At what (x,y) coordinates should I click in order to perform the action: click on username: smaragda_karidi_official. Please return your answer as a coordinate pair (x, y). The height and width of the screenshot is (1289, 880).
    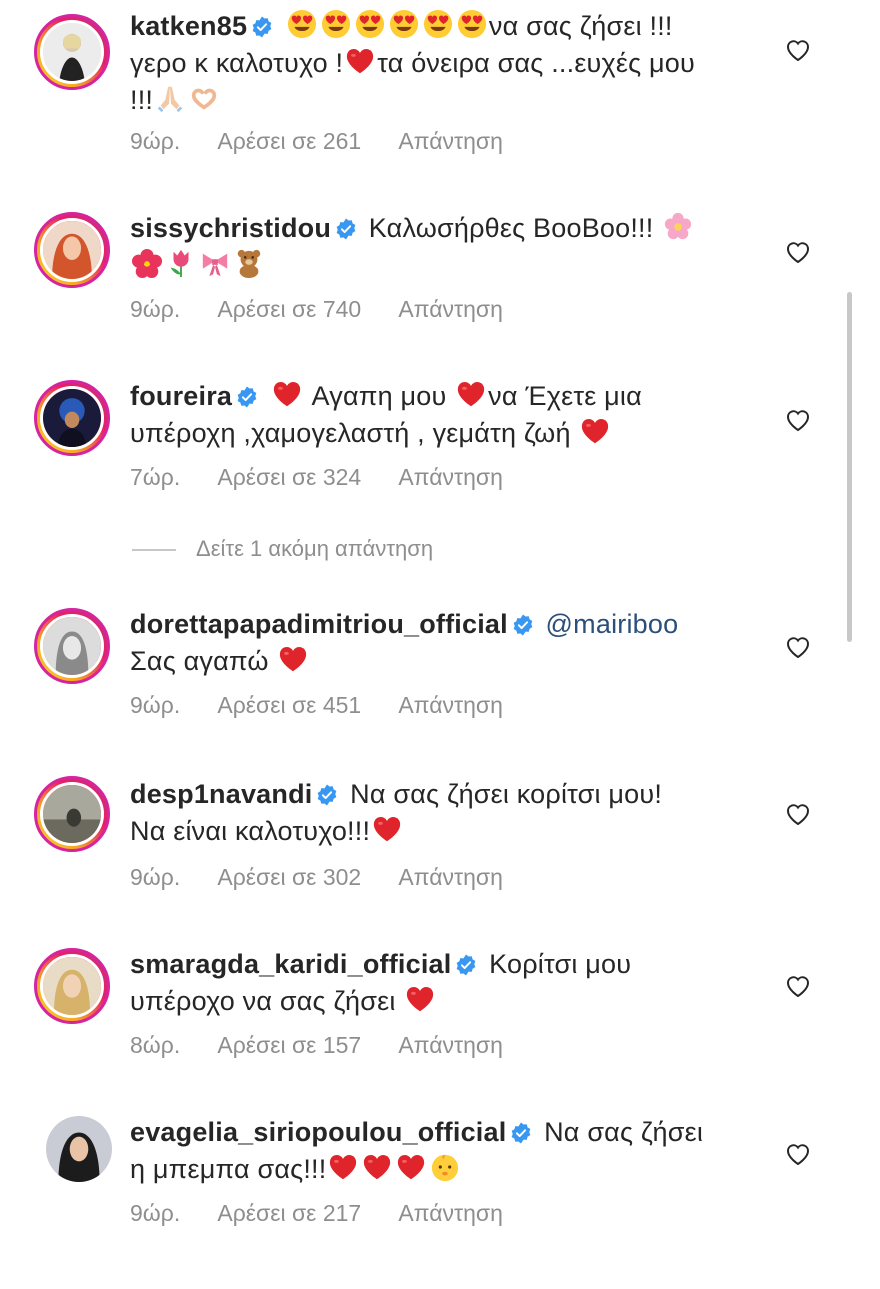
    Looking at the image, I should click on (290, 964).